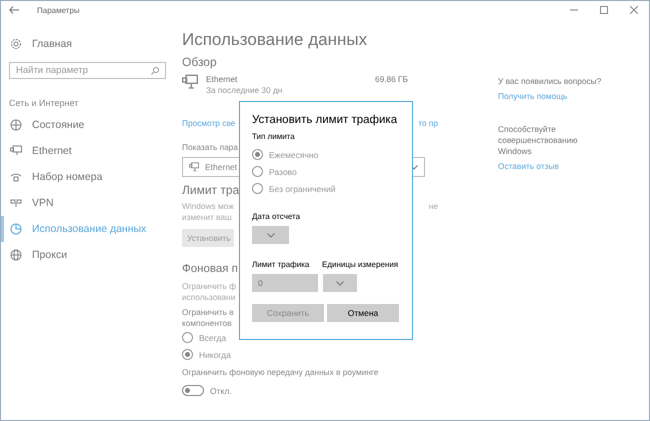 Image resolution: width=650 pixels, height=421 pixels. What do you see at coordinates (193, 390) in the screenshot?
I see `toggle-switch` at bounding box center [193, 390].